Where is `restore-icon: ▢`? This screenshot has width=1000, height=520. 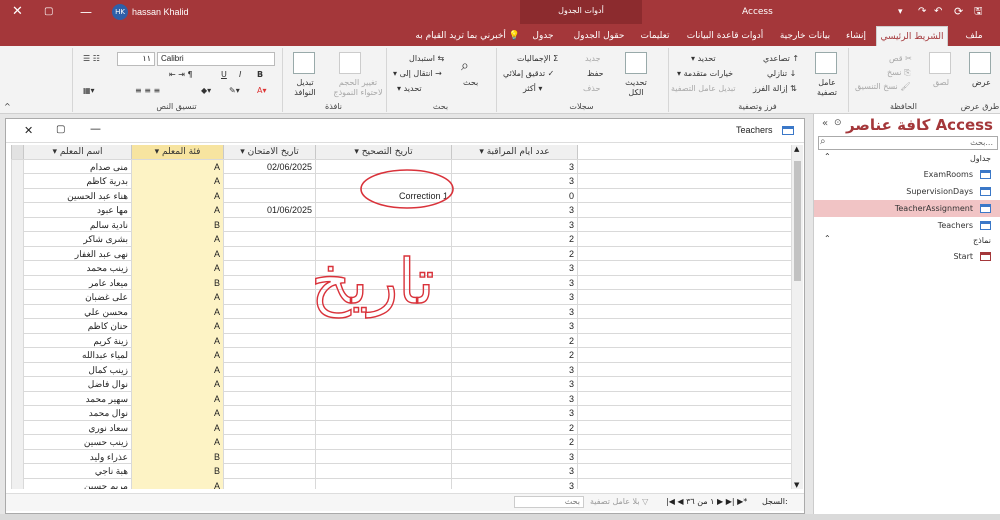
restore-icon: ▢ is located at coordinates (48, 12).